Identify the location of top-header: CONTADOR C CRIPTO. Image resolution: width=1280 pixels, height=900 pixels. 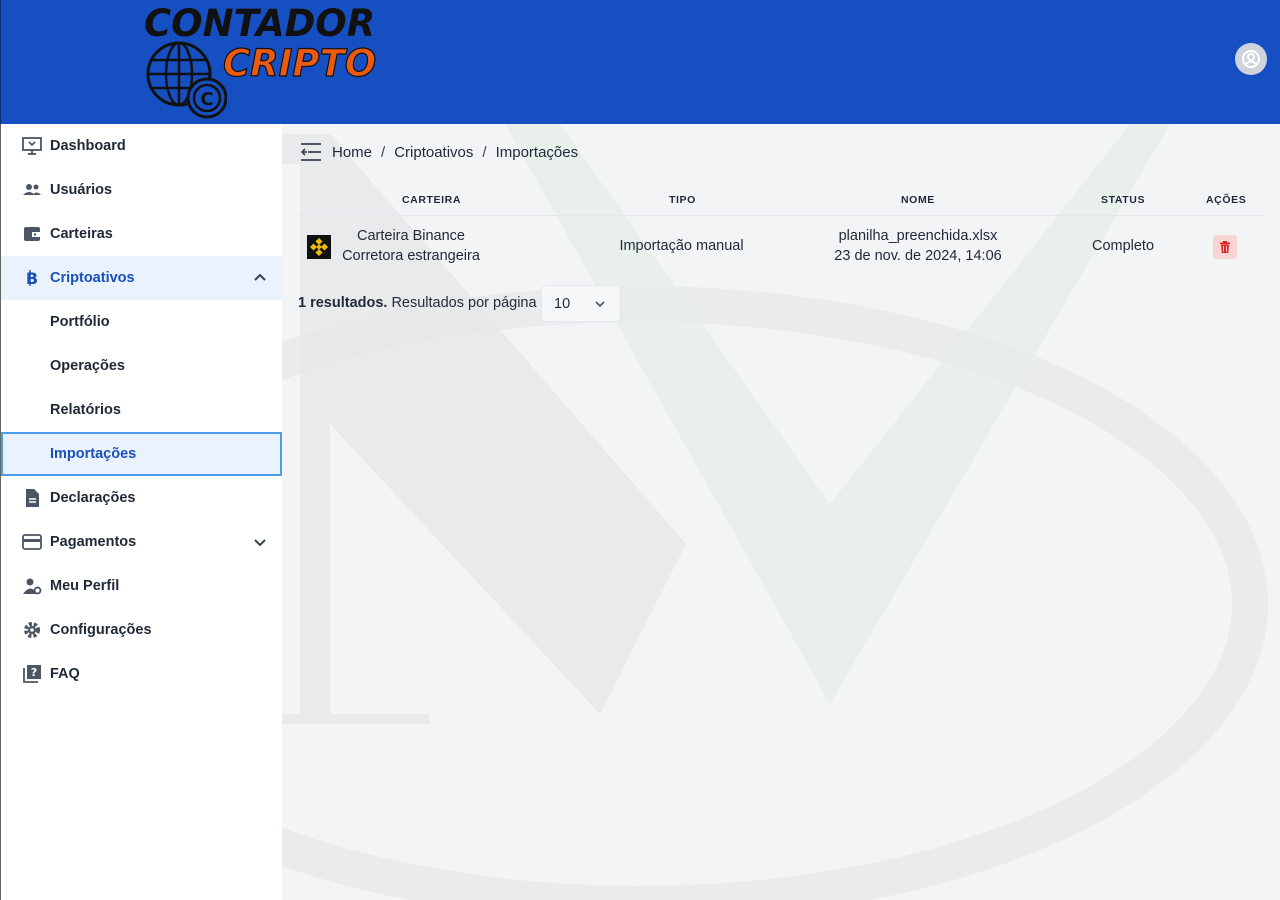
(640, 62).